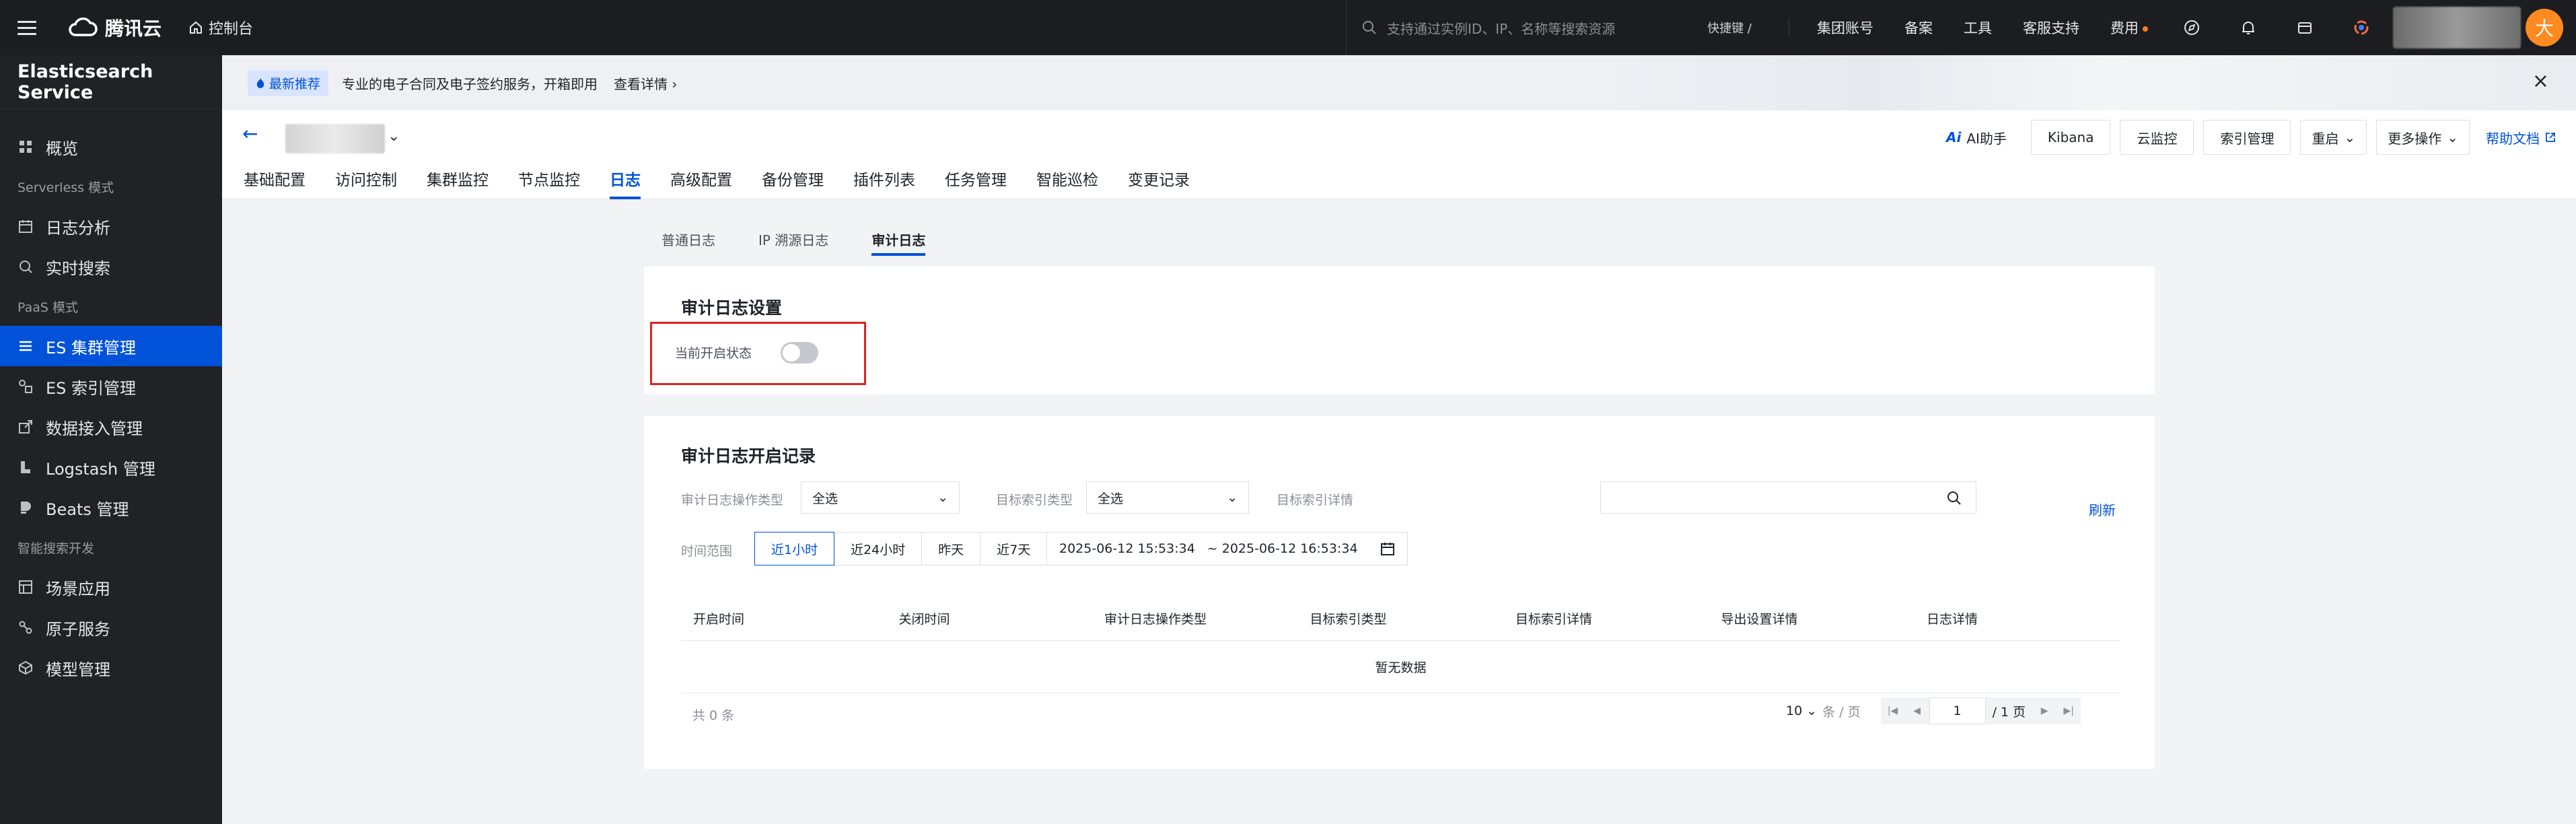 This screenshot has width=2576, height=824. Describe the element at coordinates (2044, 711) in the screenshot. I see `next-page-icon: ▶` at that location.